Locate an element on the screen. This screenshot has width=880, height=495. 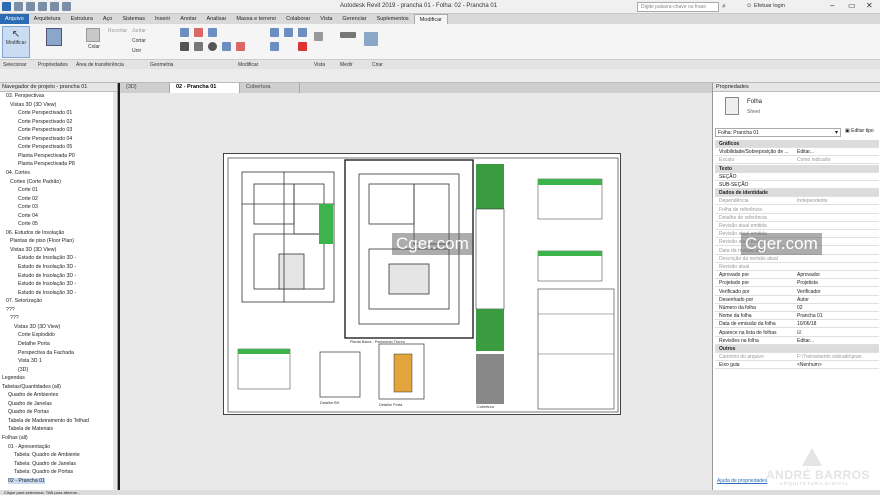
tree-item: Tabela: Quadro de Janelas is located at coordinates (45, 464).